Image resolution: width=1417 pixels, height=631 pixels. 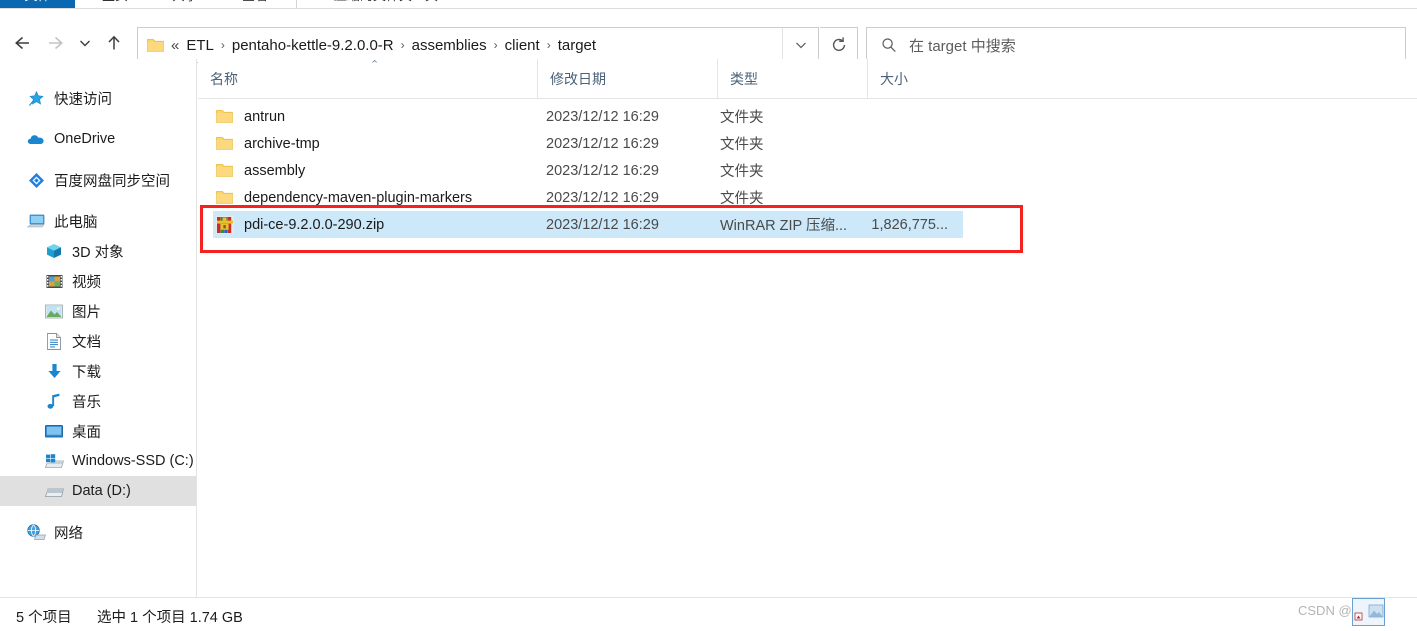 What do you see at coordinates (54, 491) in the screenshot?
I see `drive-icon` at bounding box center [54, 491].